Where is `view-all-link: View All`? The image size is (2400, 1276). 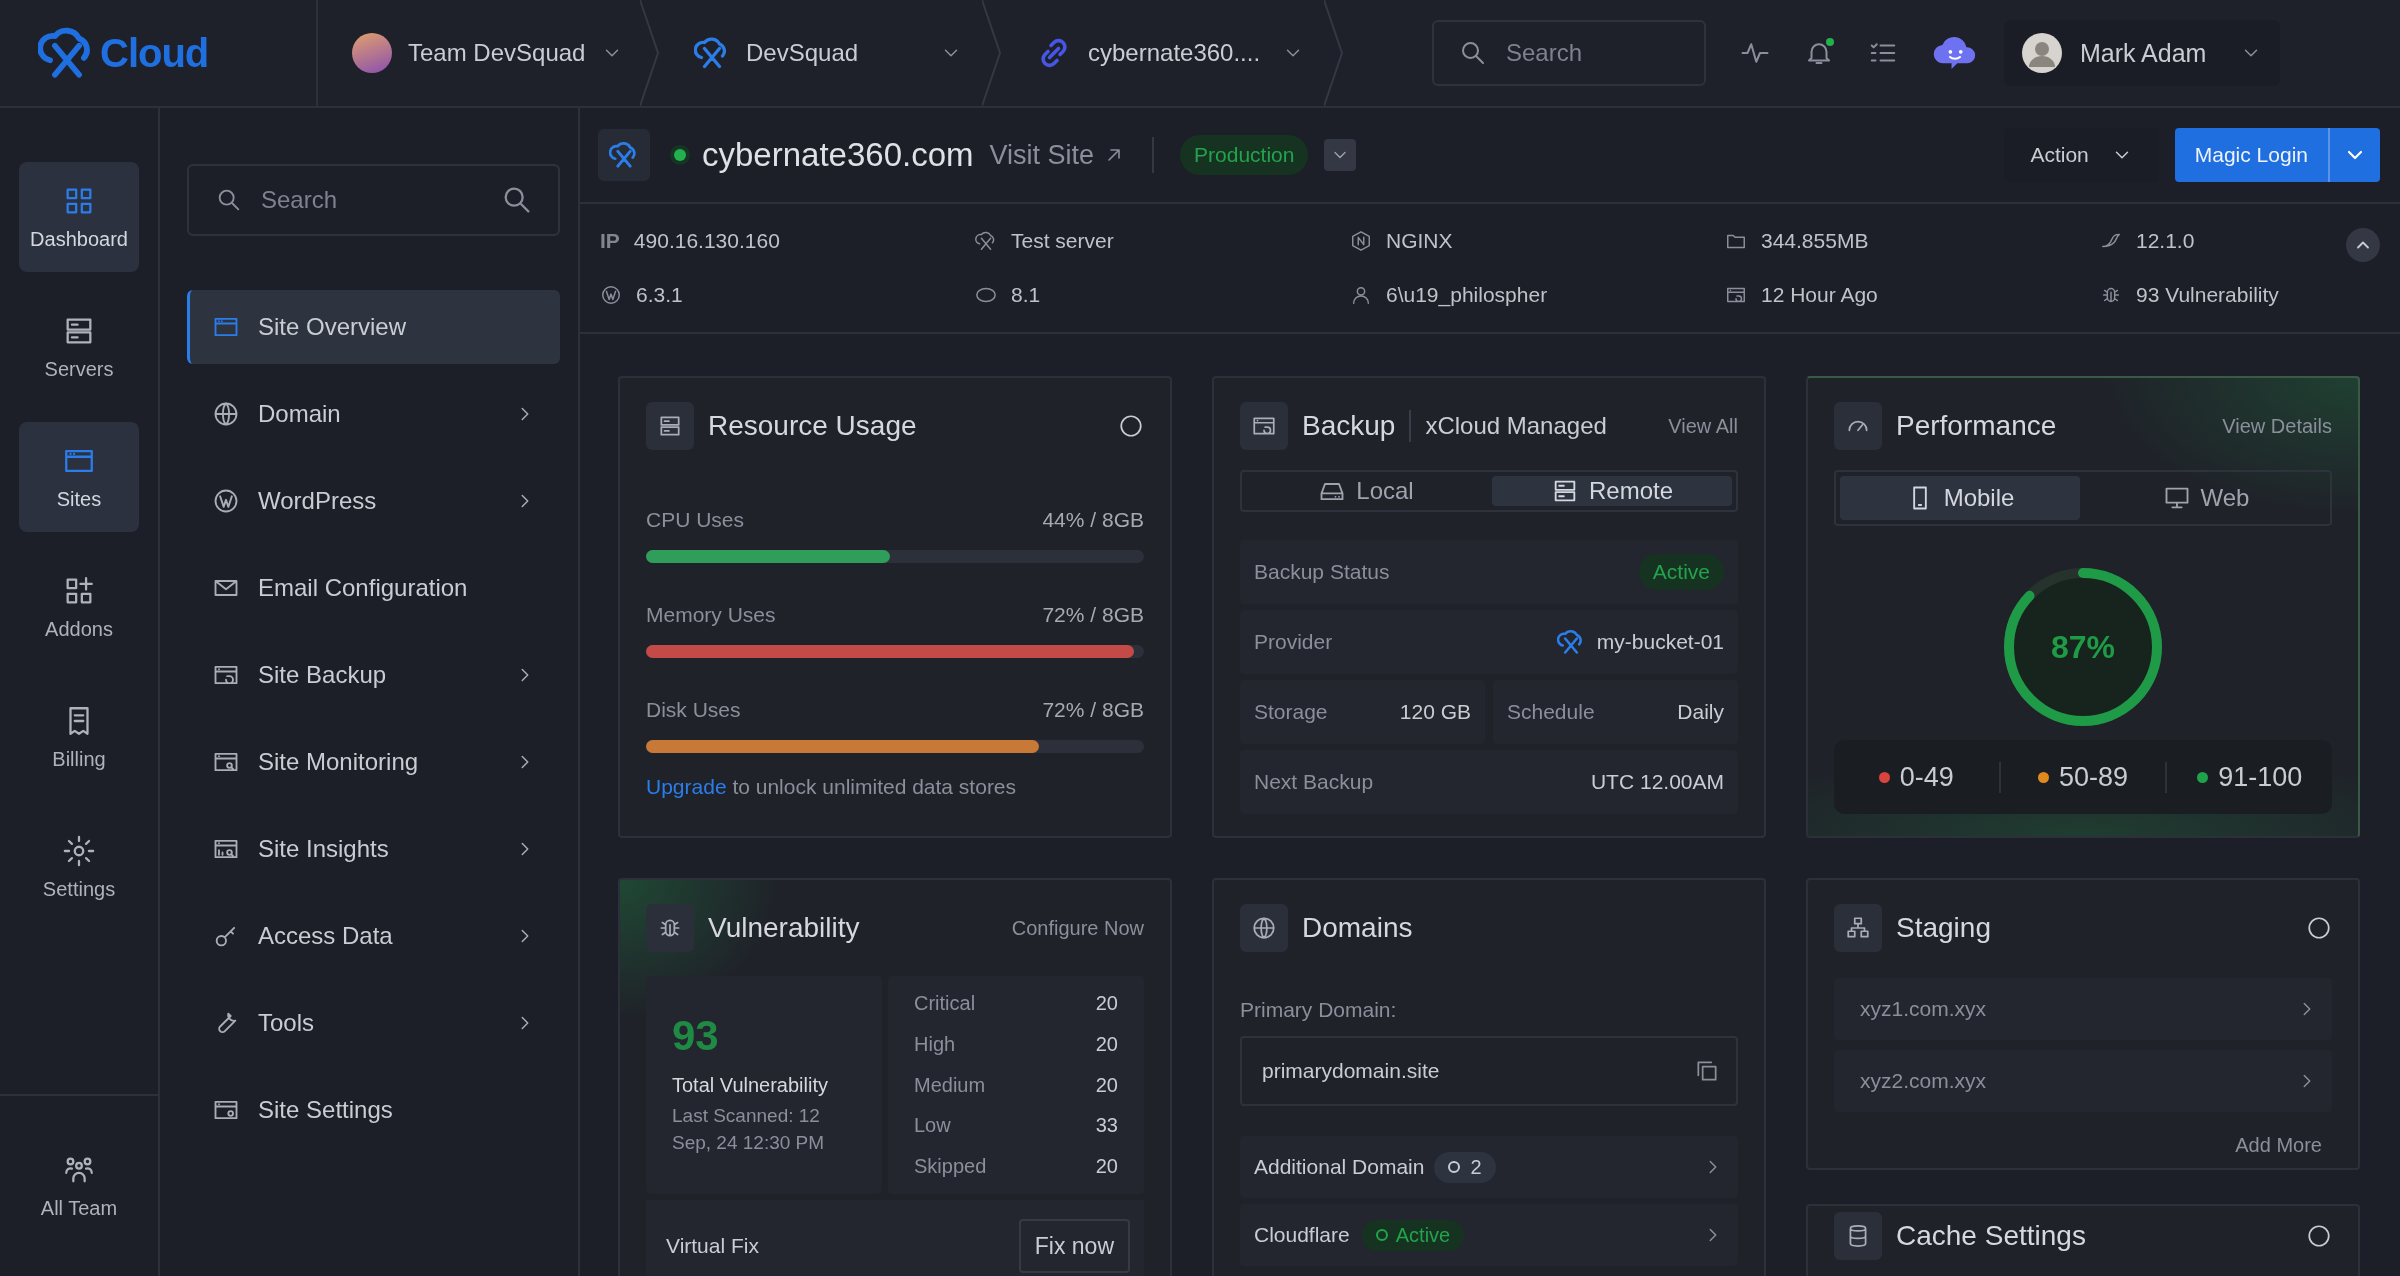 view-all-link: View All is located at coordinates (1703, 426).